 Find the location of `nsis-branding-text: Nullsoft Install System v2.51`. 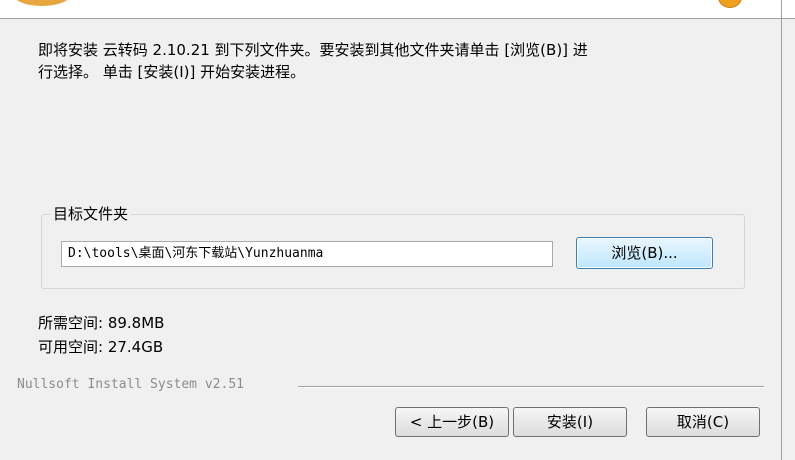

nsis-branding-text: Nullsoft Install System v2.51 is located at coordinates (130, 384).